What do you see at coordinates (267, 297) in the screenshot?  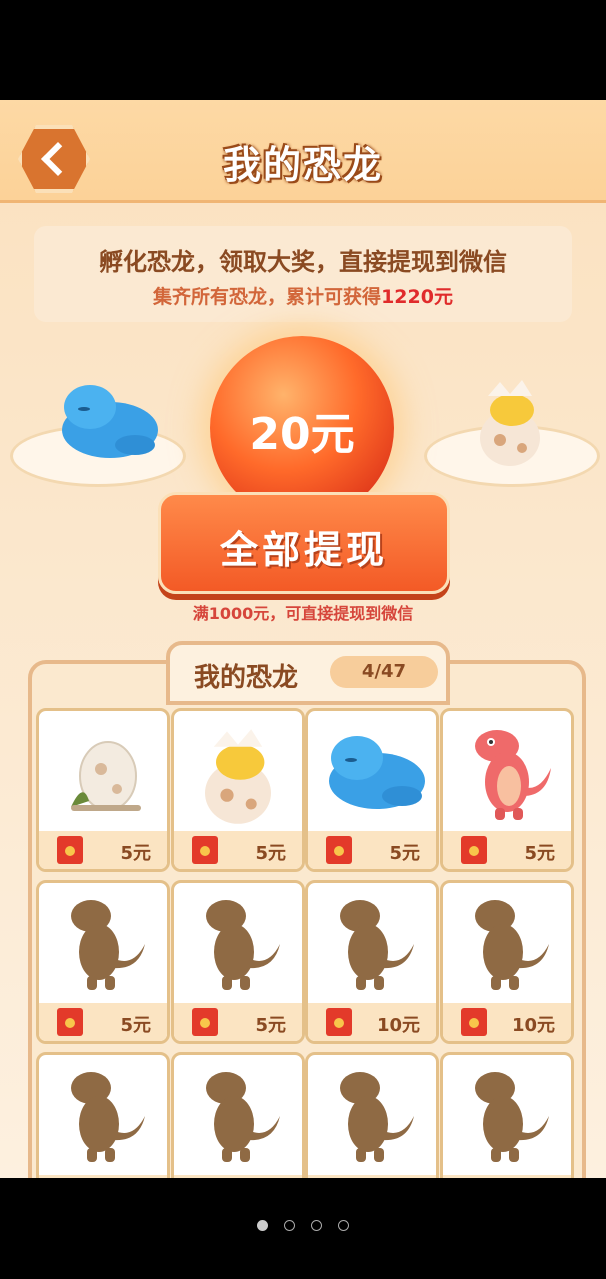 I see `info-subline-text: 集齐所有恐龙，累计可获得` at bounding box center [267, 297].